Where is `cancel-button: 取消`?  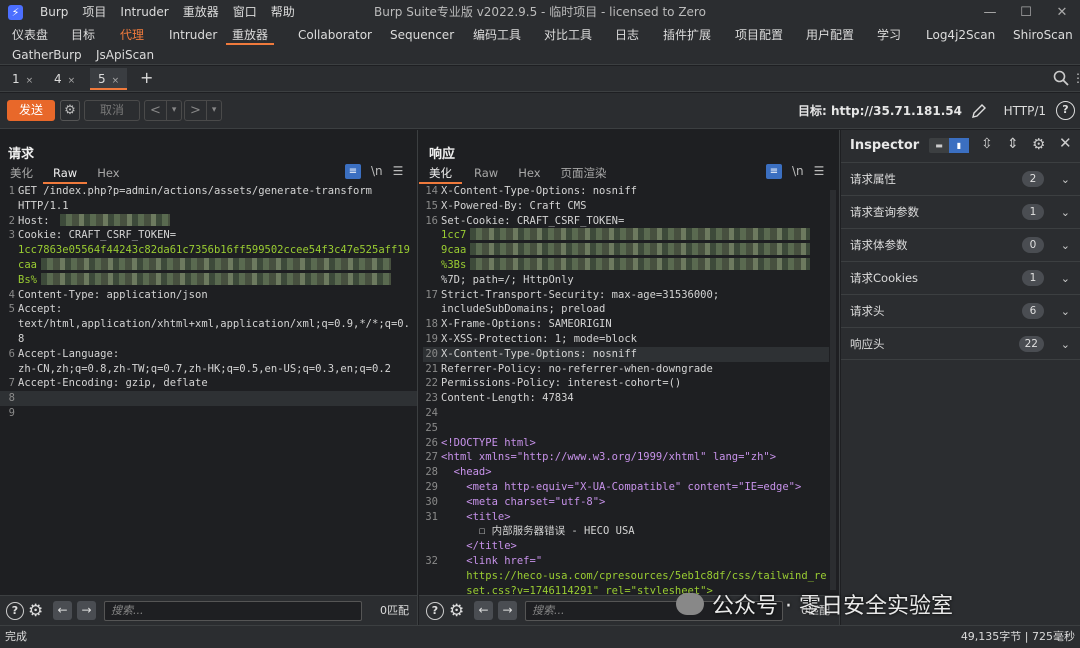 cancel-button: 取消 is located at coordinates (112, 110).